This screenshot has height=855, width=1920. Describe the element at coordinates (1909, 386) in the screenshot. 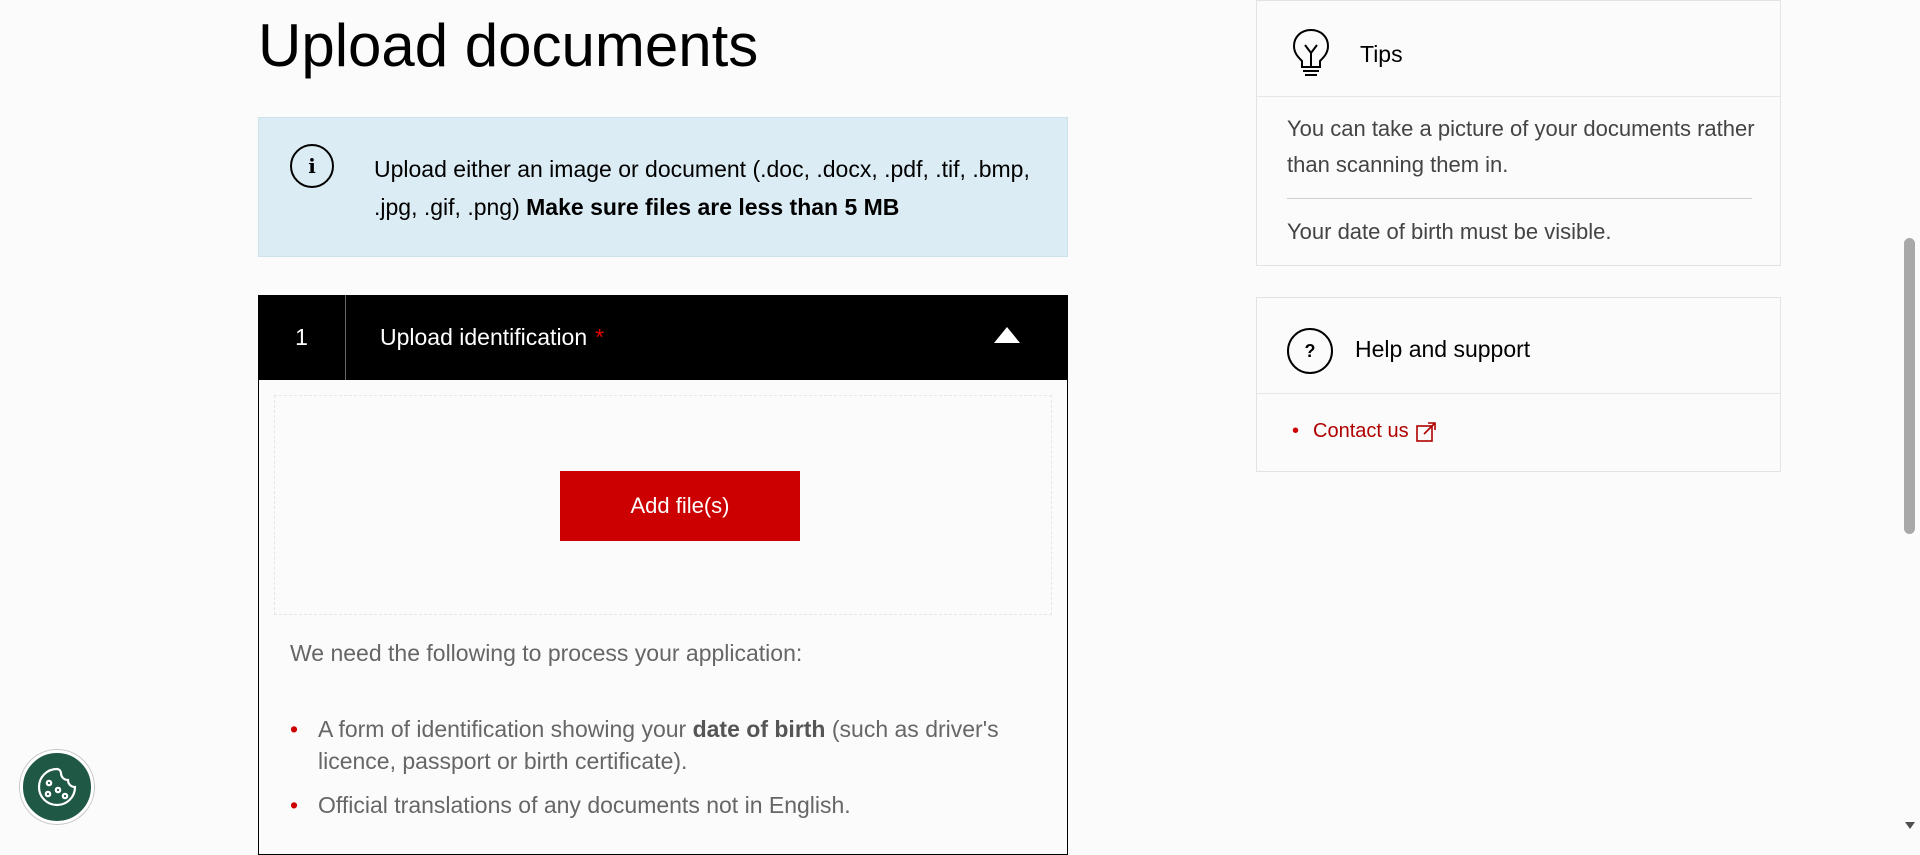

I see `scrollbar-thumb` at that location.